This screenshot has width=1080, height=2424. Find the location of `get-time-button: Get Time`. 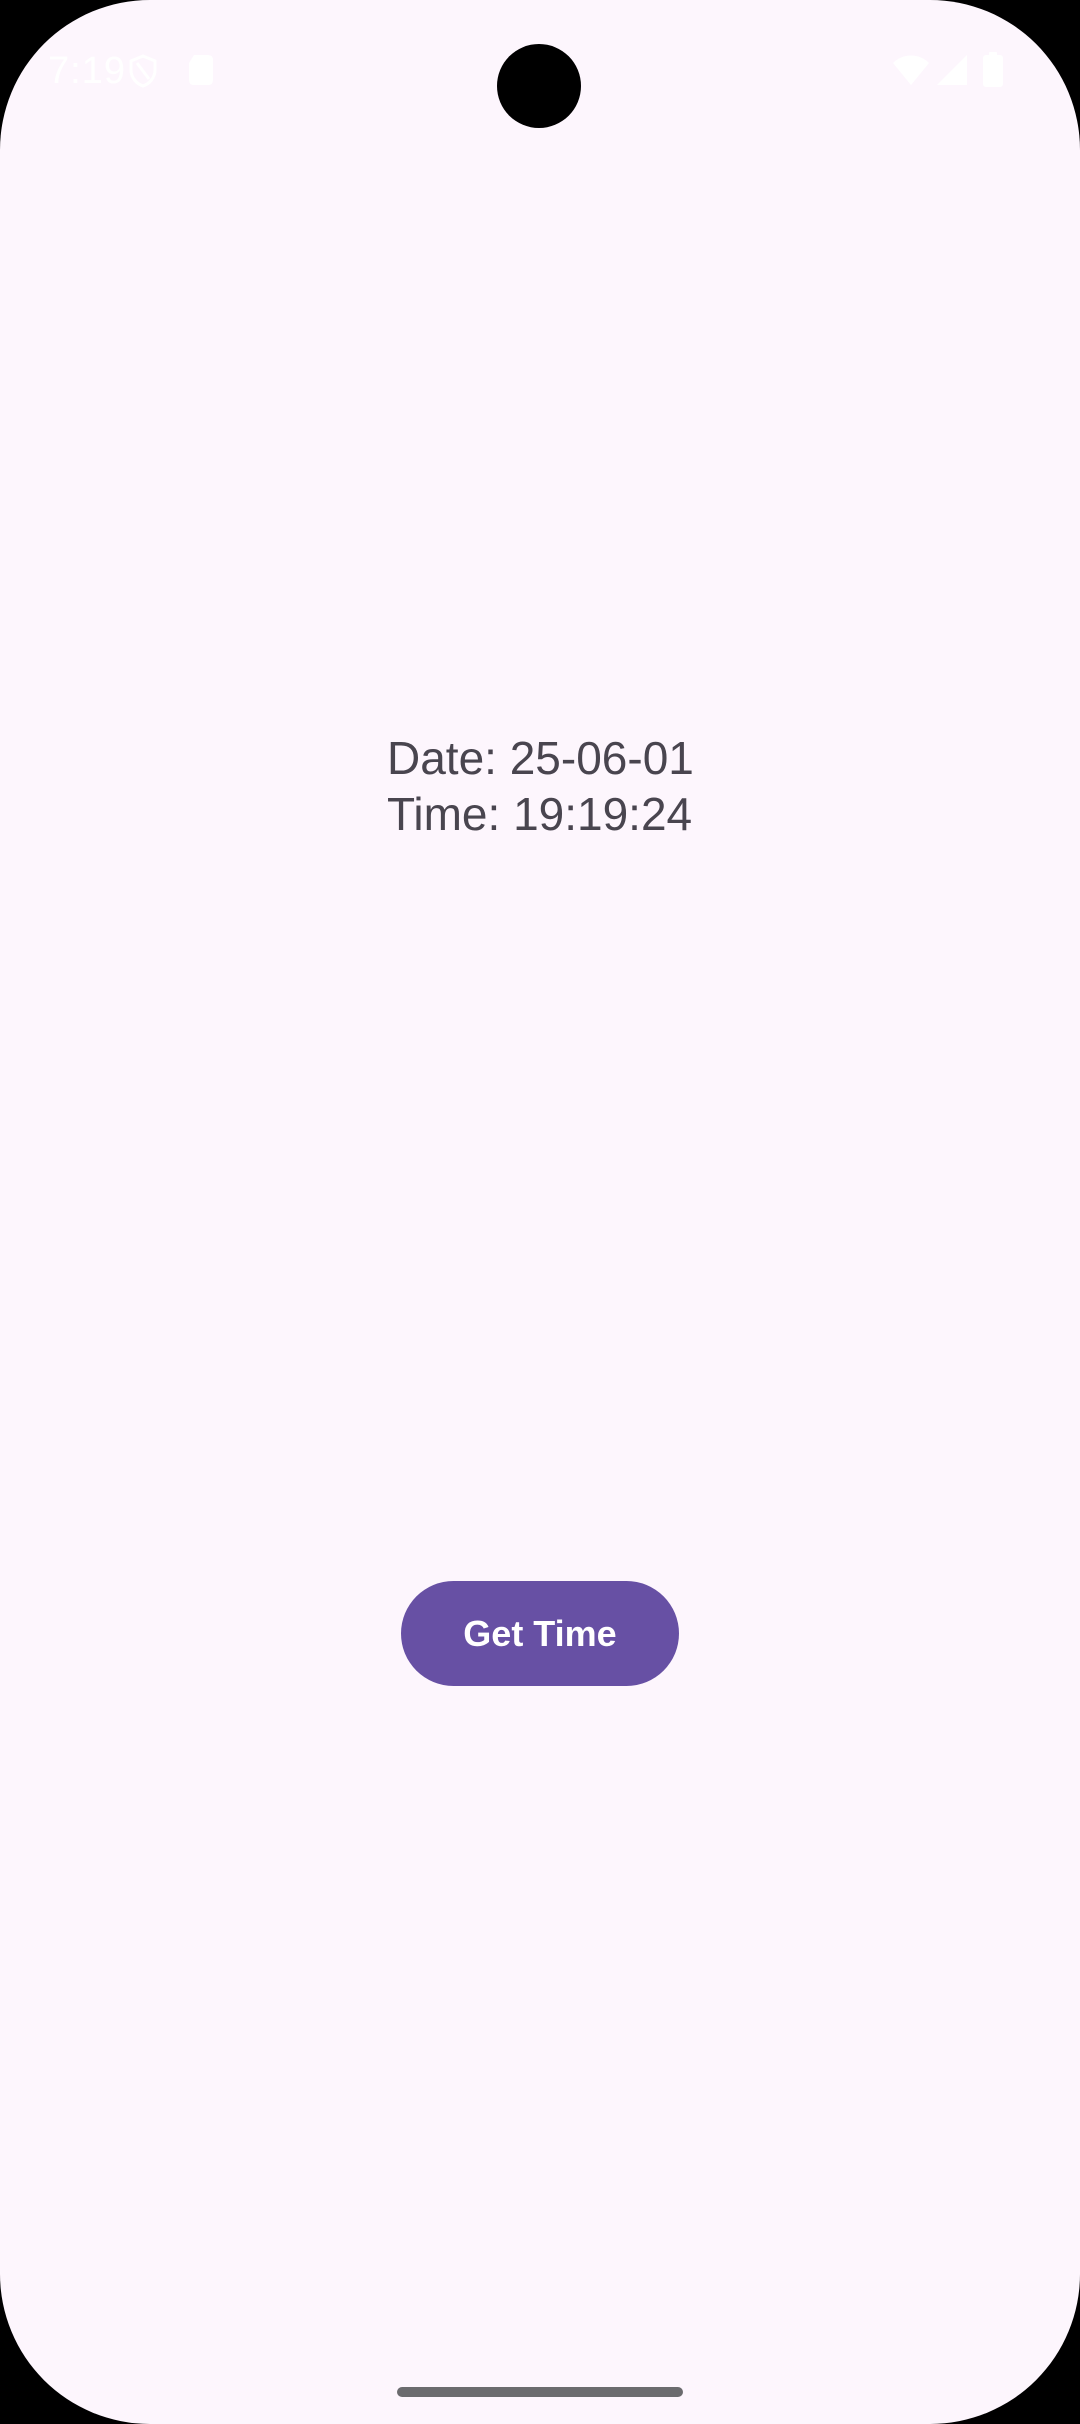

get-time-button: Get Time is located at coordinates (540, 1633).